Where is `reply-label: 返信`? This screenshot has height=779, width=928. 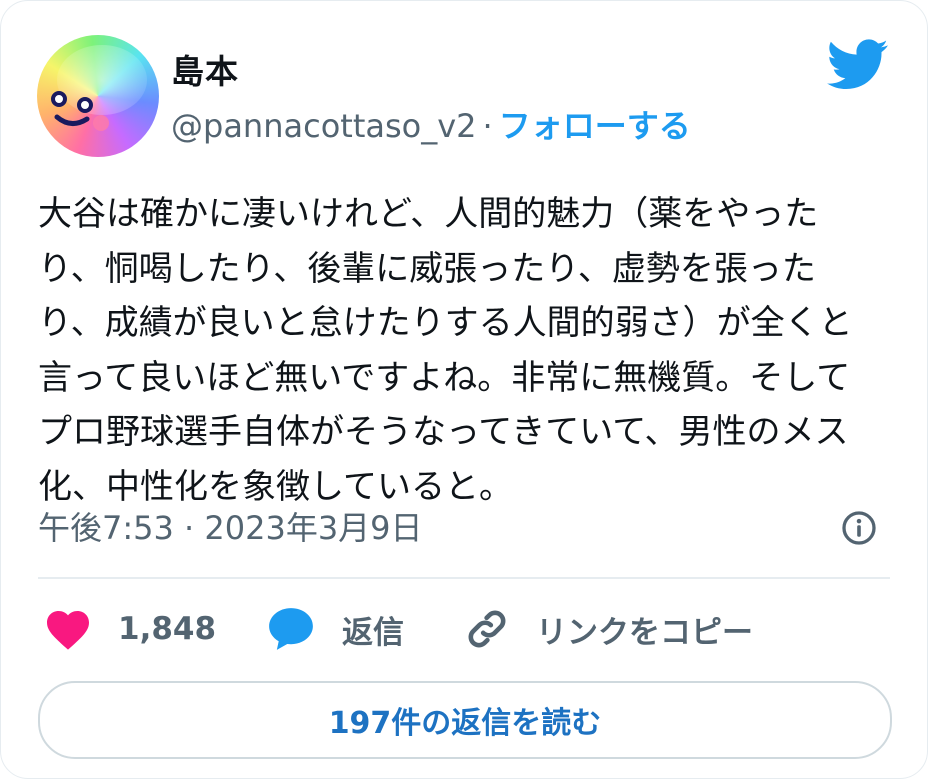
reply-label: 返信 is located at coordinates (373, 632).